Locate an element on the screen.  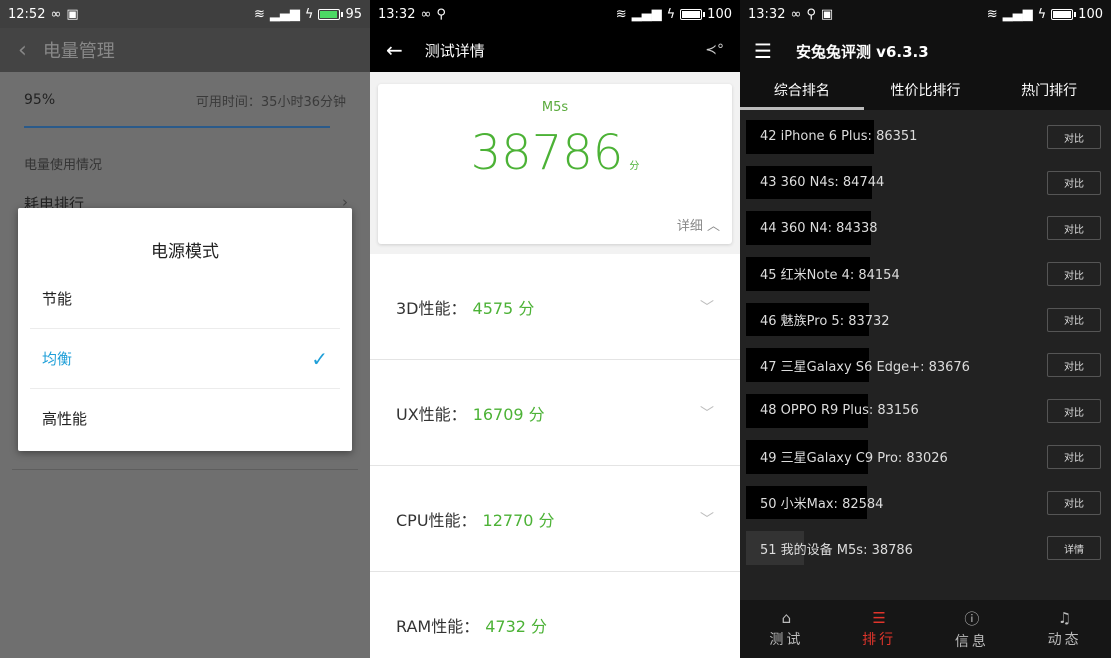
details-button: 详情 is located at coordinates (1074, 548).